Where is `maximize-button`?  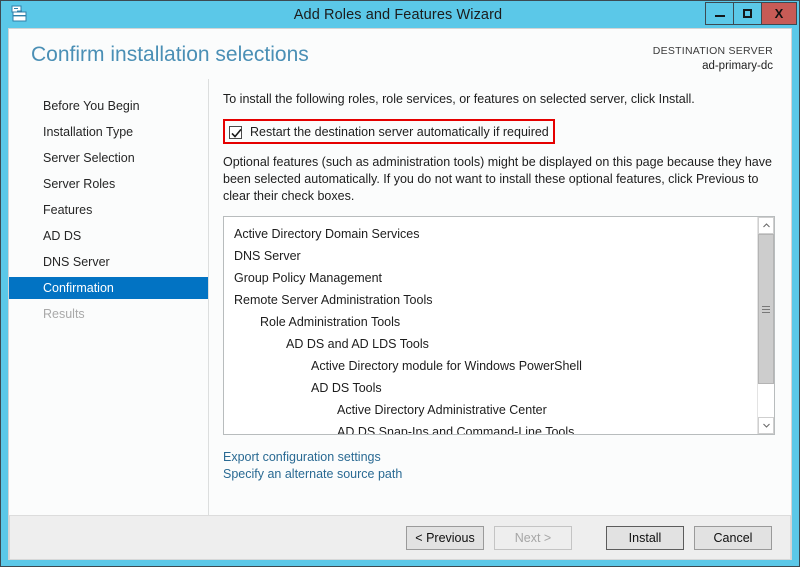
maximize-button is located at coordinates (747, 13).